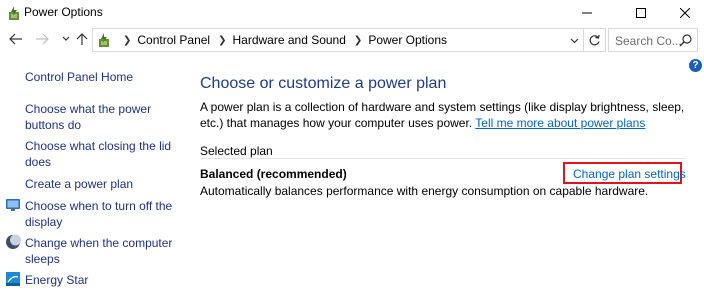 The height and width of the screenshot is (294, 704). I want to click on back-button, so click(16, 39).